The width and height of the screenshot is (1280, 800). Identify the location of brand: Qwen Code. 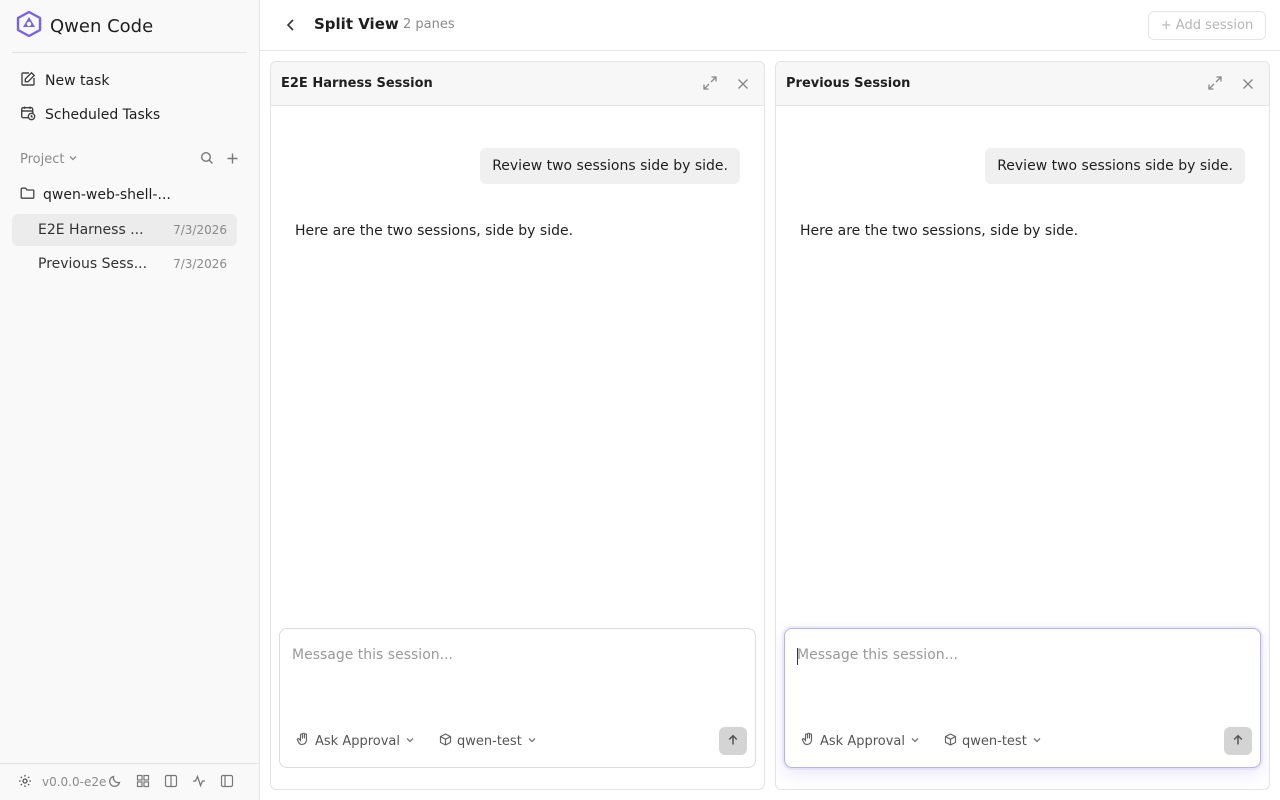
(85, 25).